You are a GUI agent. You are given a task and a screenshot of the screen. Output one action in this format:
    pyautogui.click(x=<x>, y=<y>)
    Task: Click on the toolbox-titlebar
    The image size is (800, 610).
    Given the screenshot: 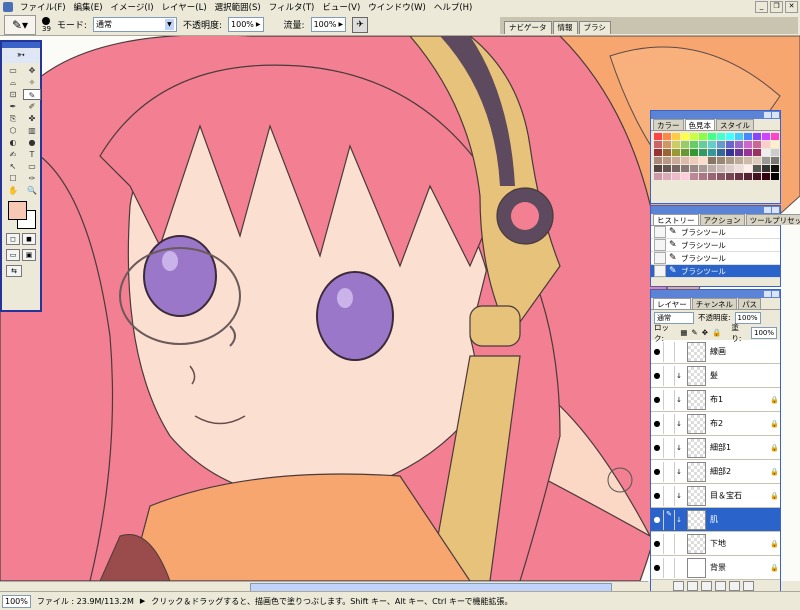 What is the action you would take?
    pyautogui.click(x=21, y=45)
    